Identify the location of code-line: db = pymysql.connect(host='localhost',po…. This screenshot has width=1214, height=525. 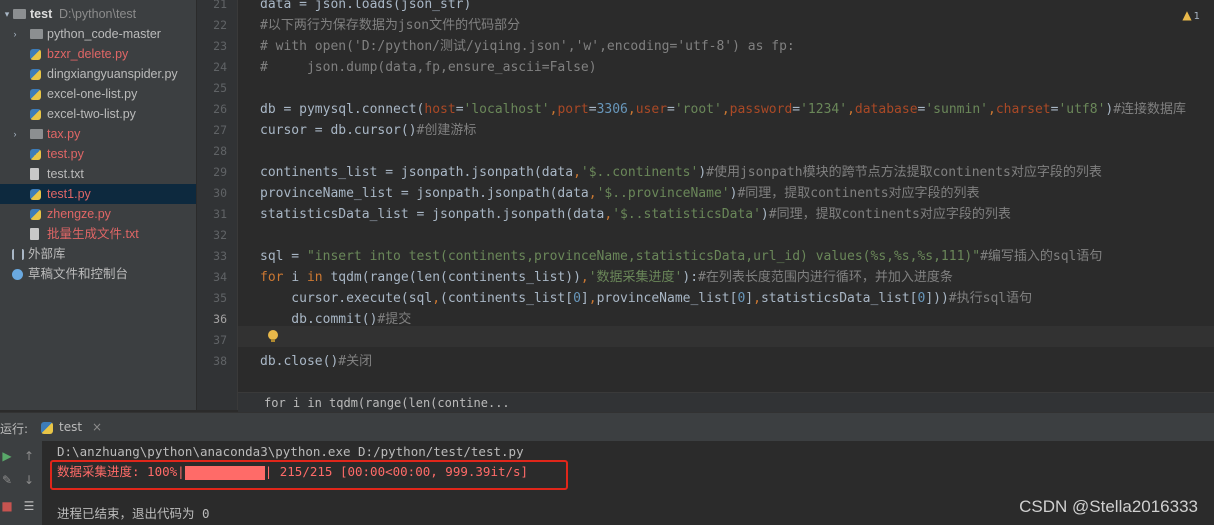
(723, 109).